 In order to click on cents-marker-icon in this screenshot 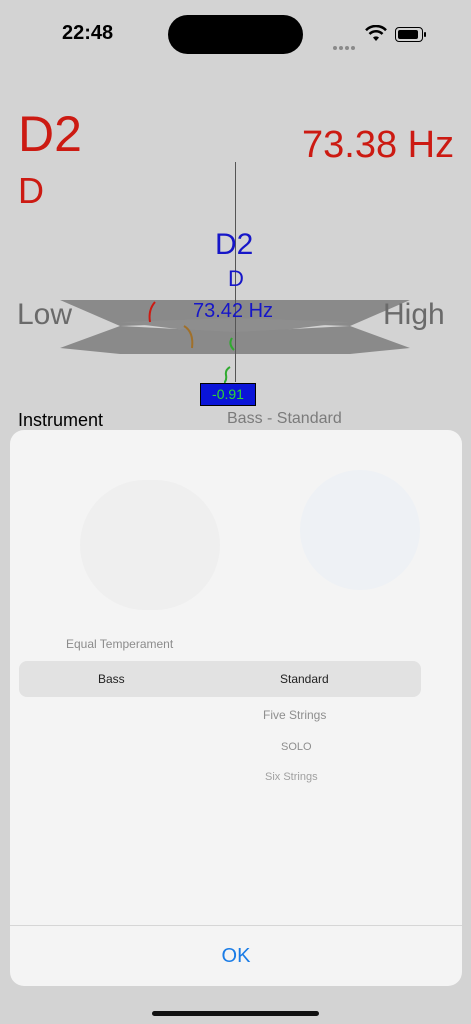, I will do `click(227, 375)`.